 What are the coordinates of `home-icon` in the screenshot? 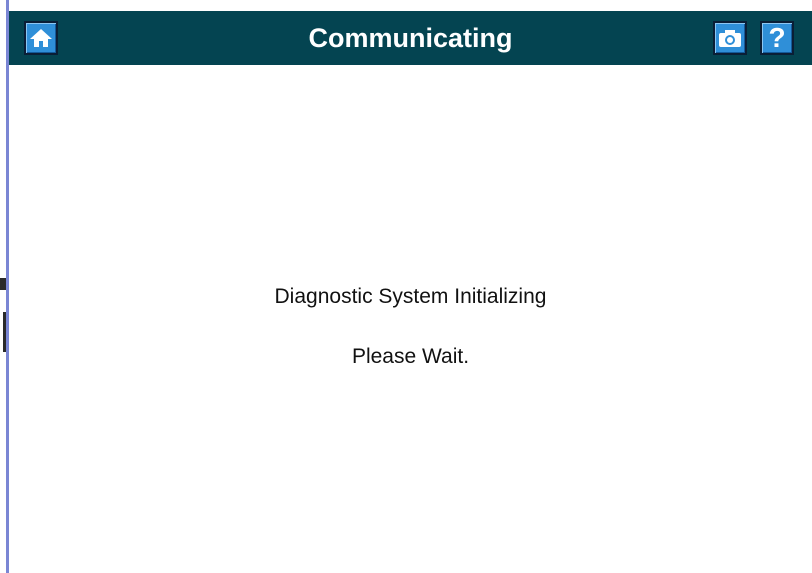 It's located at (41, 38).